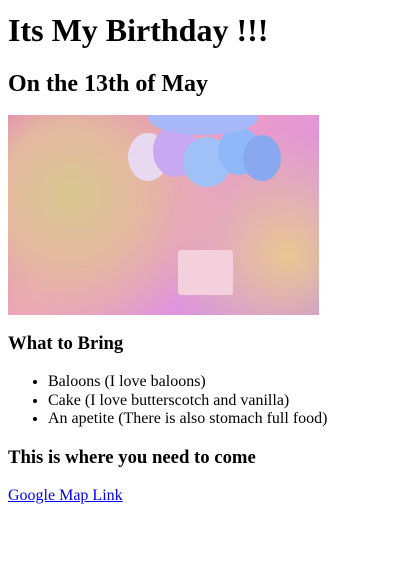 This screenshot has height=565, width=417. I want to click on list-item: Baloons (I love baloons), so click(228, 382).